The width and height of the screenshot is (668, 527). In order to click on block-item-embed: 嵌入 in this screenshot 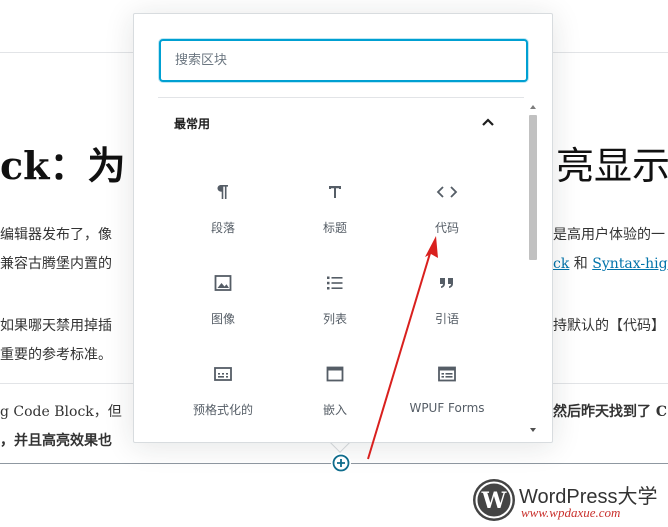, I will do `click(335, 397)`.